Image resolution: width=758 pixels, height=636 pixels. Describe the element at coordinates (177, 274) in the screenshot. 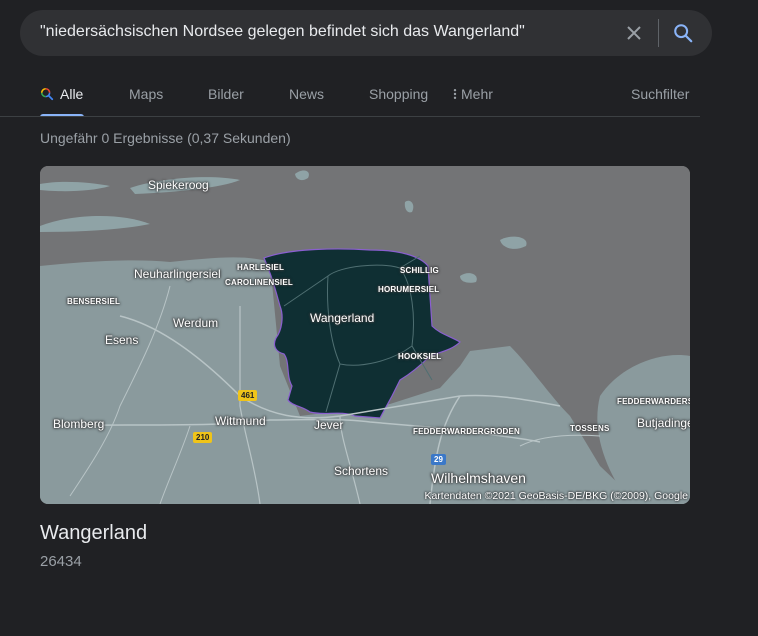

I see `map-label-neuharlingersiel: Neuharlingersiel` at that location.